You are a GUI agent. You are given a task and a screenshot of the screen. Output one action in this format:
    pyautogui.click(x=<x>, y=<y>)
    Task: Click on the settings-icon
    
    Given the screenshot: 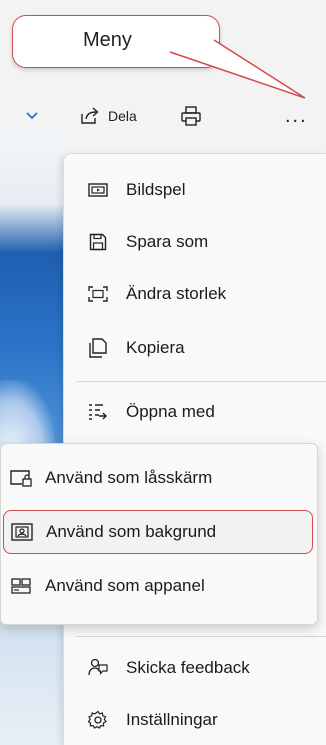 What is the action you would take?
    pyautogui.click(x=98, y=720)
    